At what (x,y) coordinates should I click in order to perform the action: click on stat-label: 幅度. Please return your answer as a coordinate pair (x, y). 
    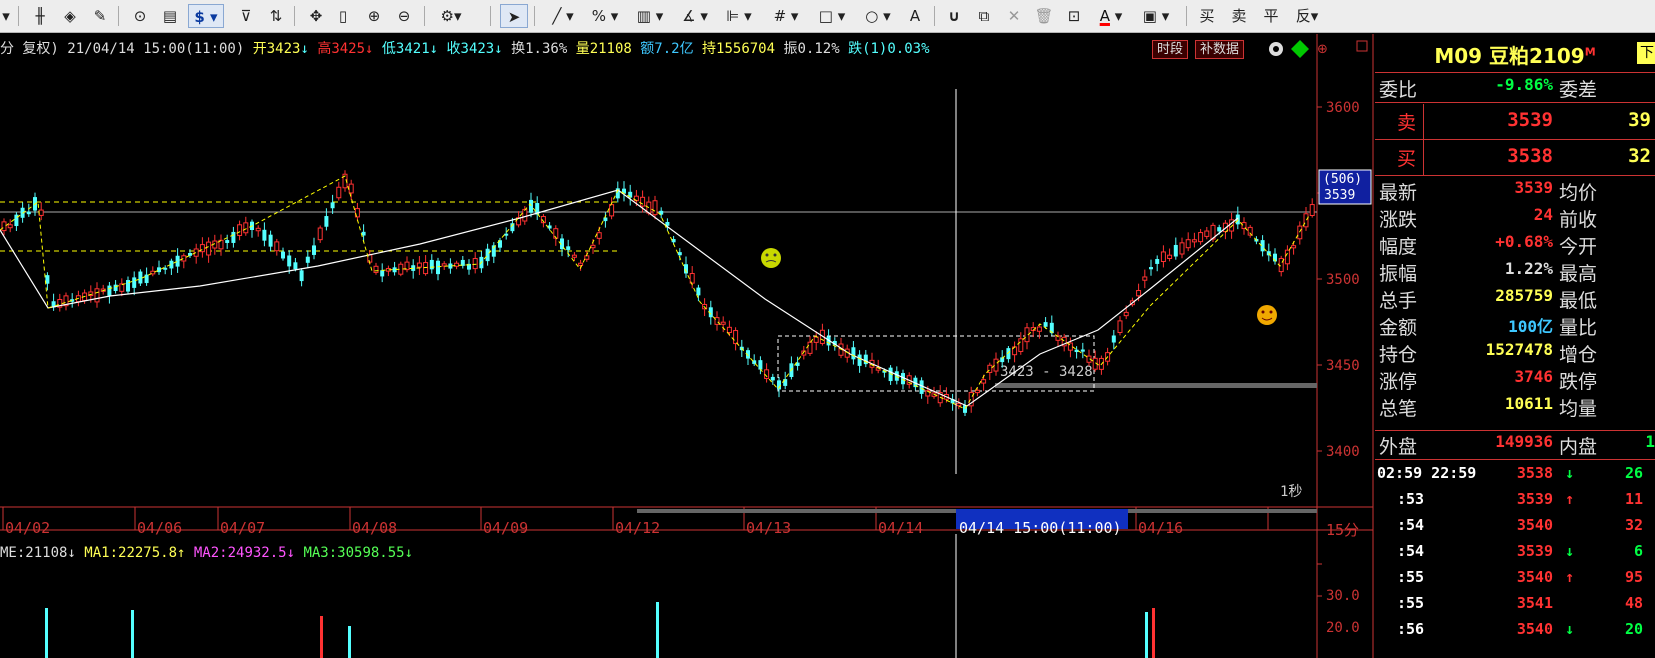
    Looking at the image, I should click on (1398, 247).